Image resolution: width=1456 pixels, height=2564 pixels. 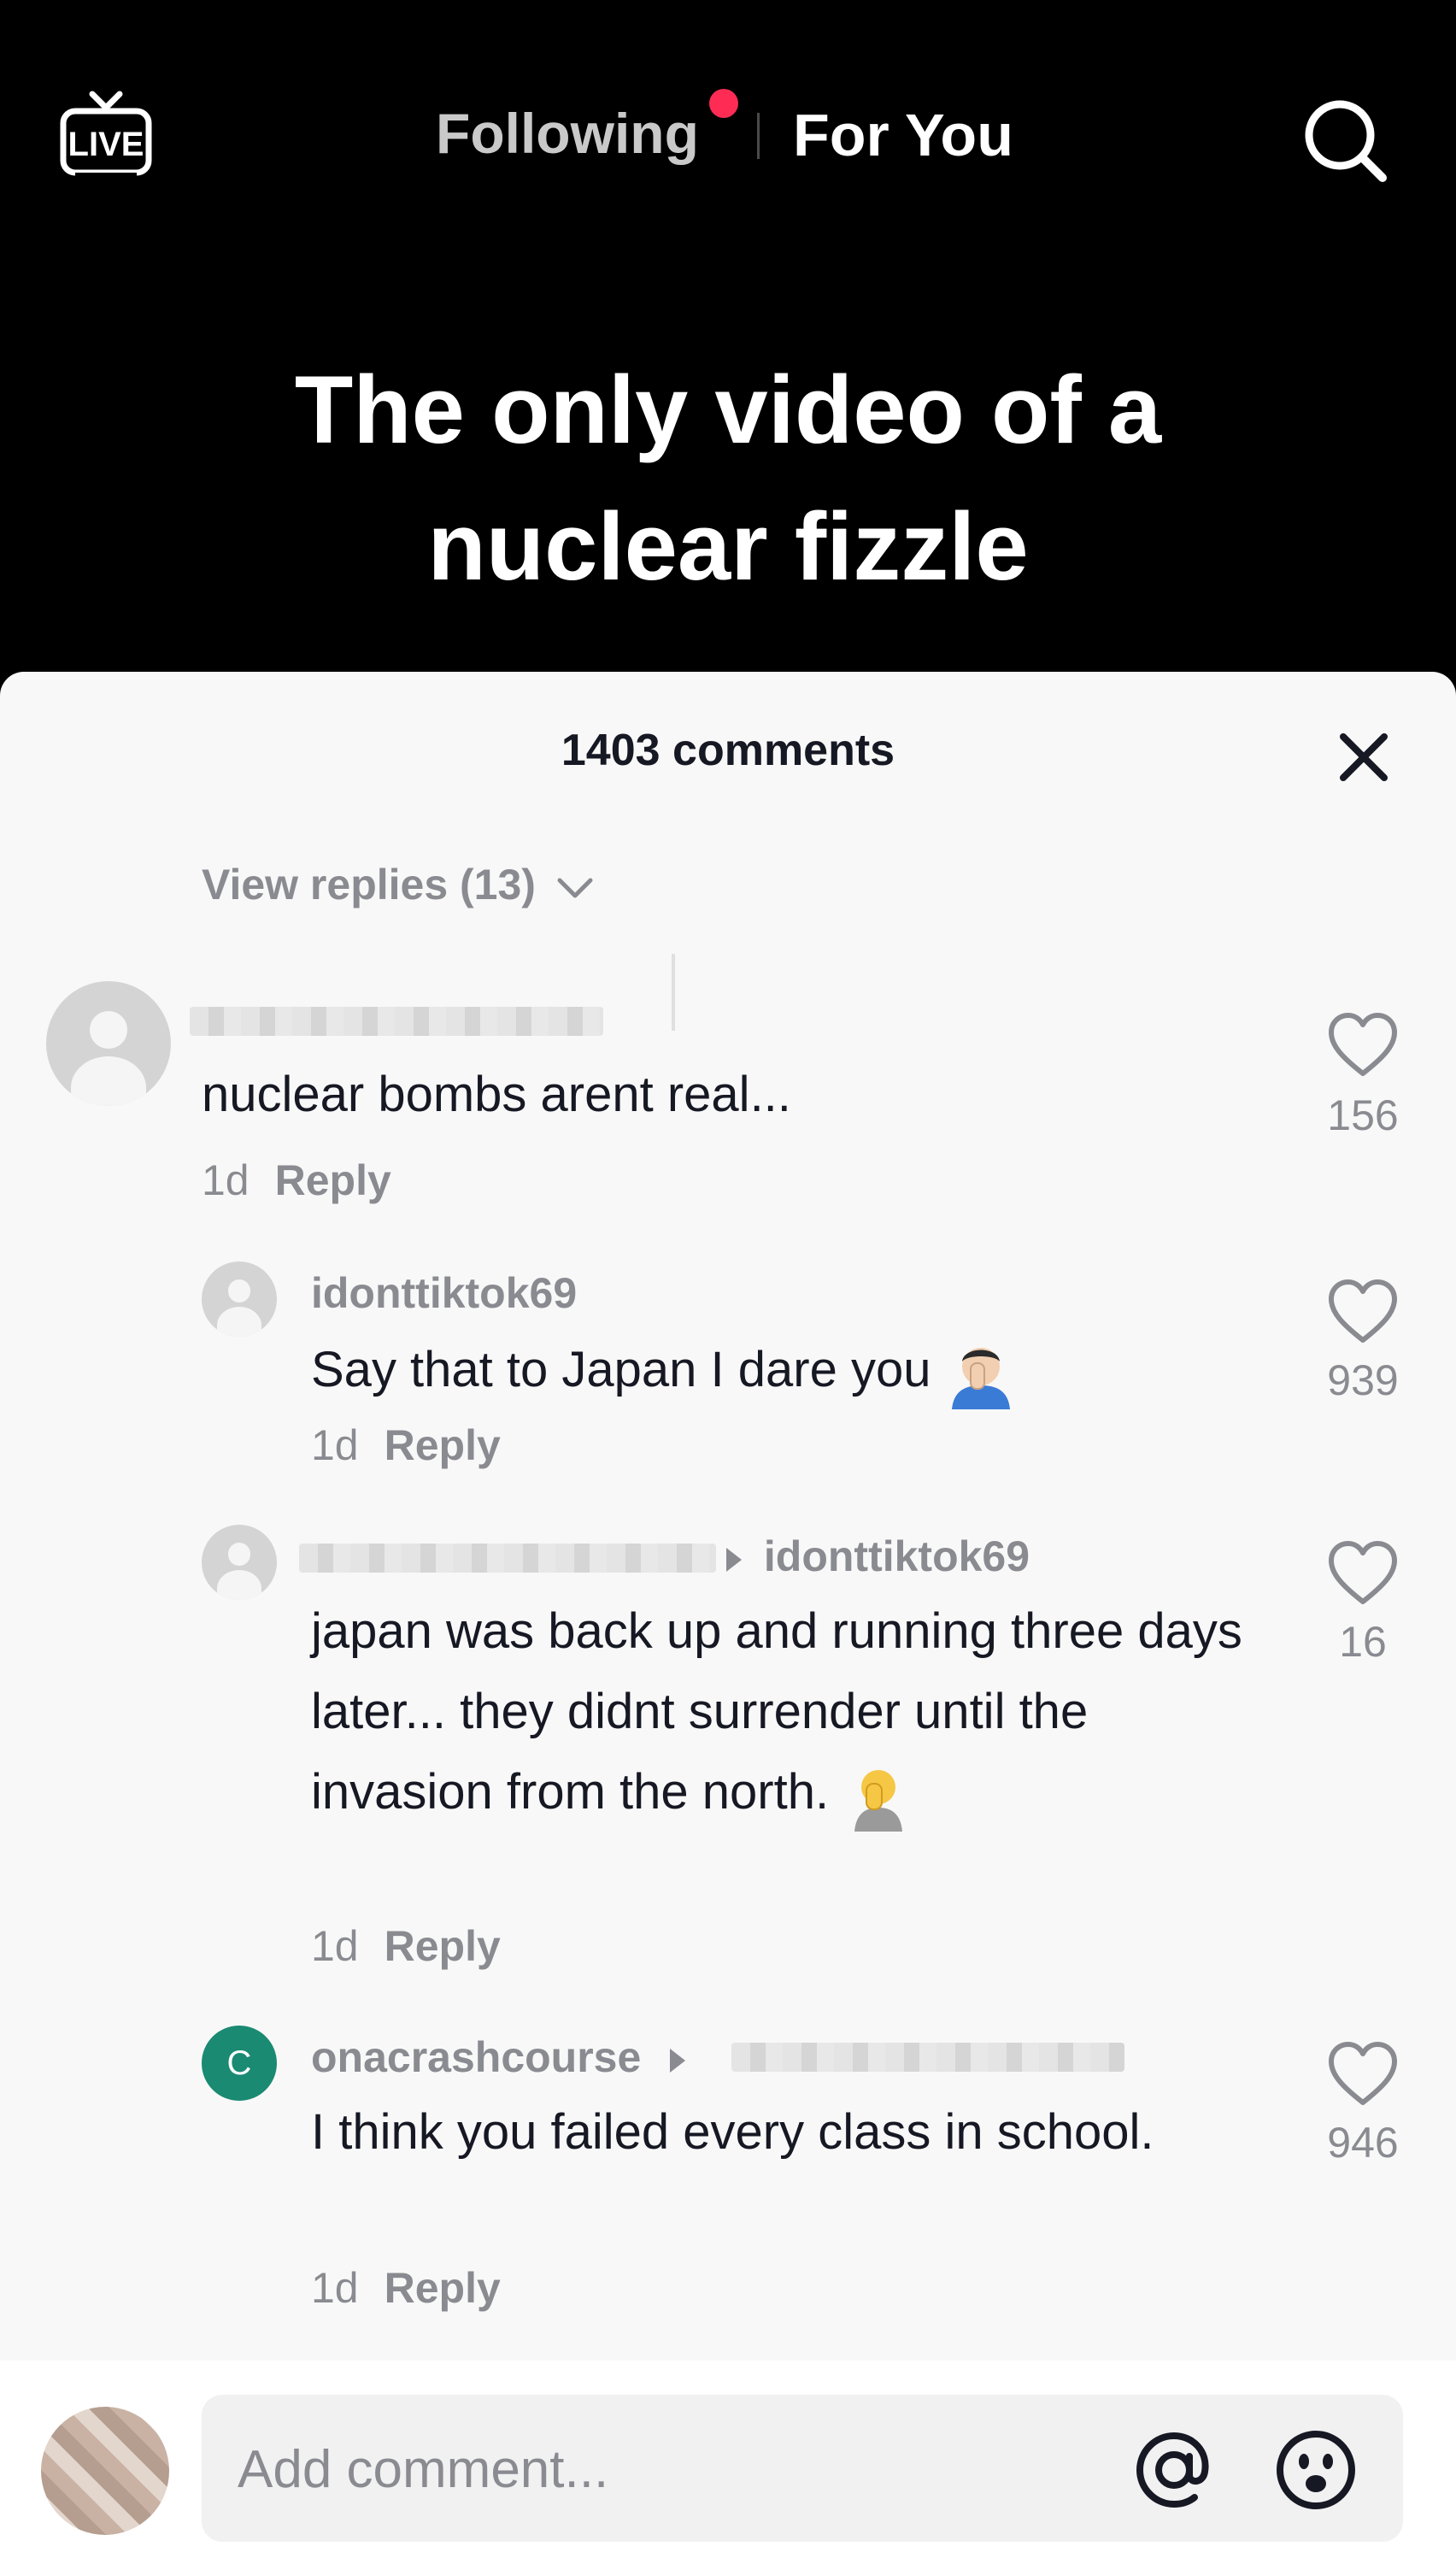 I want to click on redaction-edge, so click(x=673, y=992).